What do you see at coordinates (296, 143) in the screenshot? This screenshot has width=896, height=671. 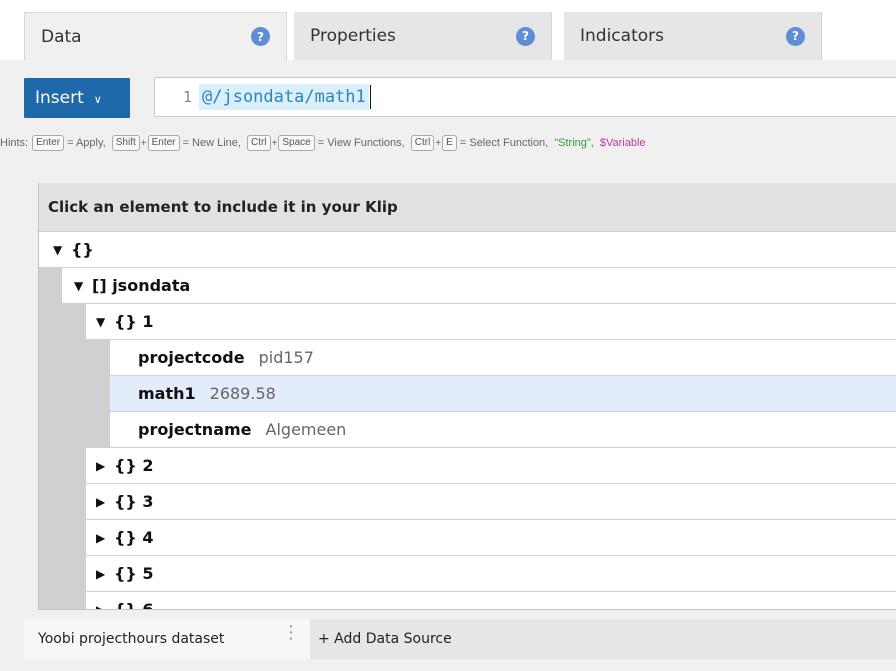 I see `key-space: Space` at bounding box center [296, 143].